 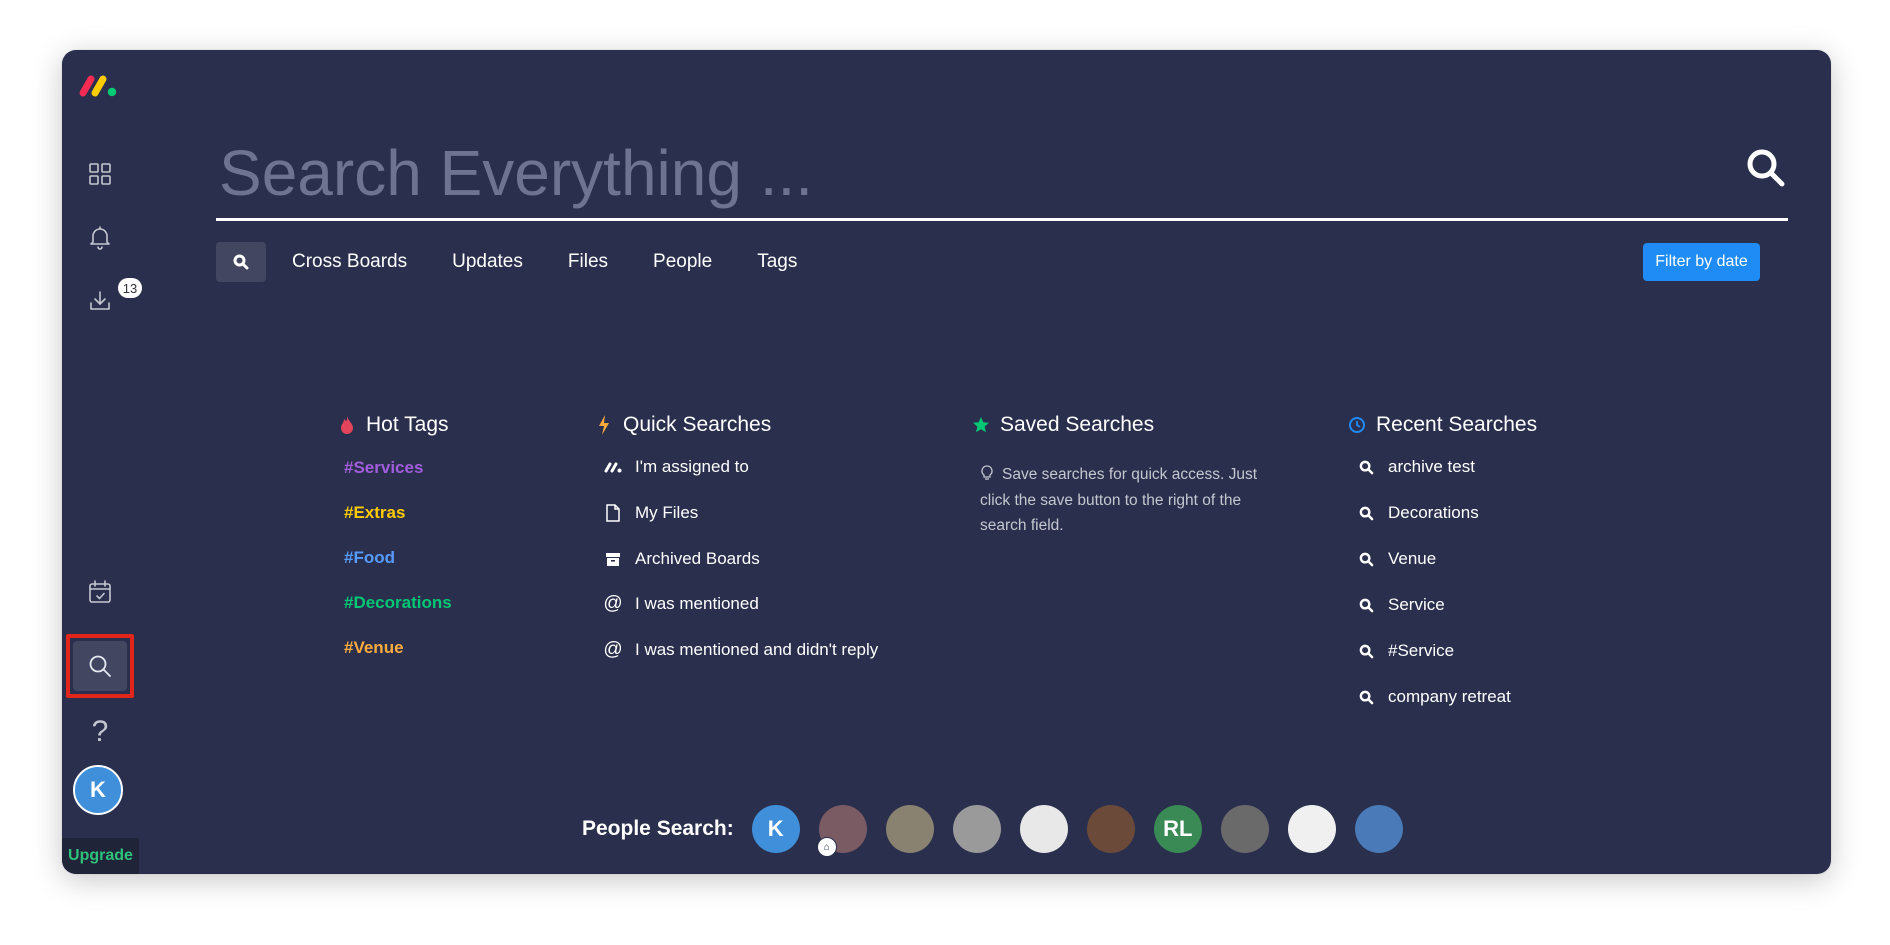 What do you see at coordinates (650, 513) in the screenshot?
I see `quick-search-my-files: My Files` at bounding box center [650, 513].